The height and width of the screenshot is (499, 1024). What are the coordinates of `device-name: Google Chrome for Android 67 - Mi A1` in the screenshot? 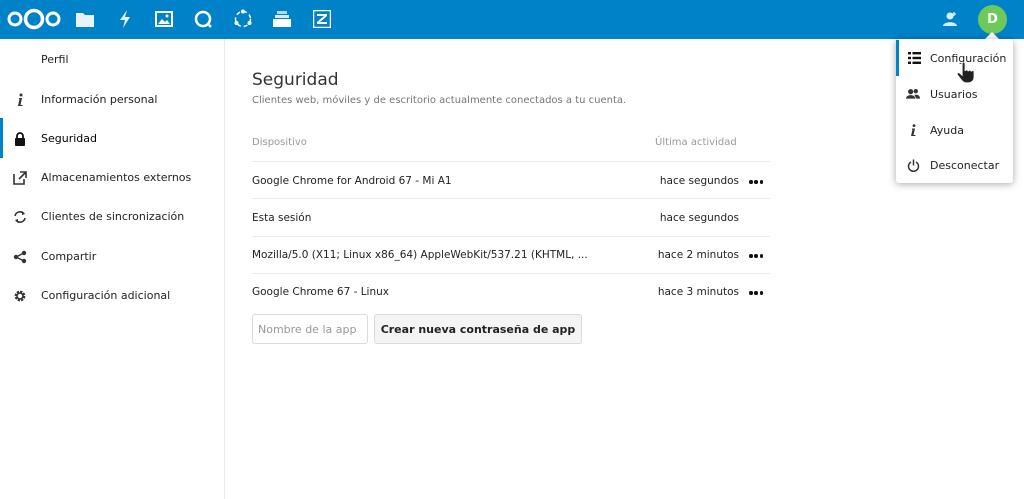 It's located at (352, 181).